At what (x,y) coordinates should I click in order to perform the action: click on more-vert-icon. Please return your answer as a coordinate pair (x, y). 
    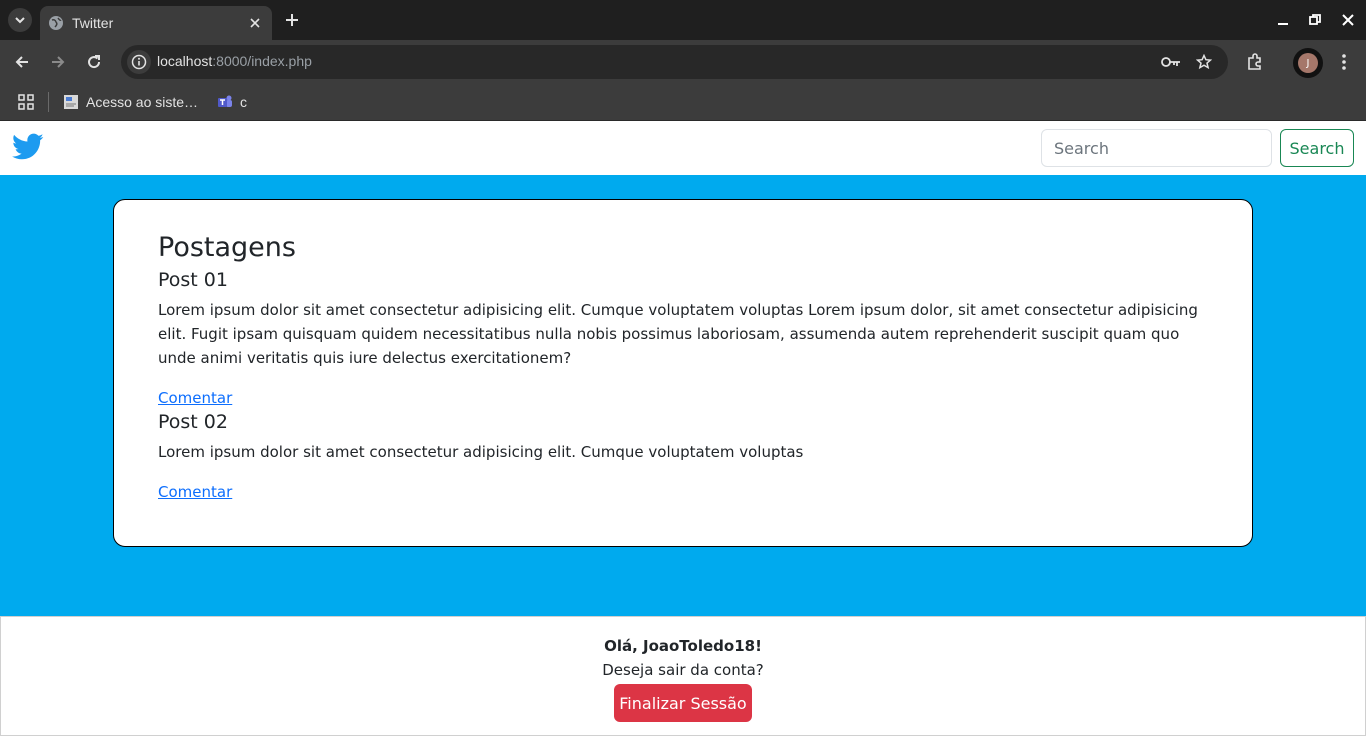
    Looking at the image, I should click on (1344, 62).